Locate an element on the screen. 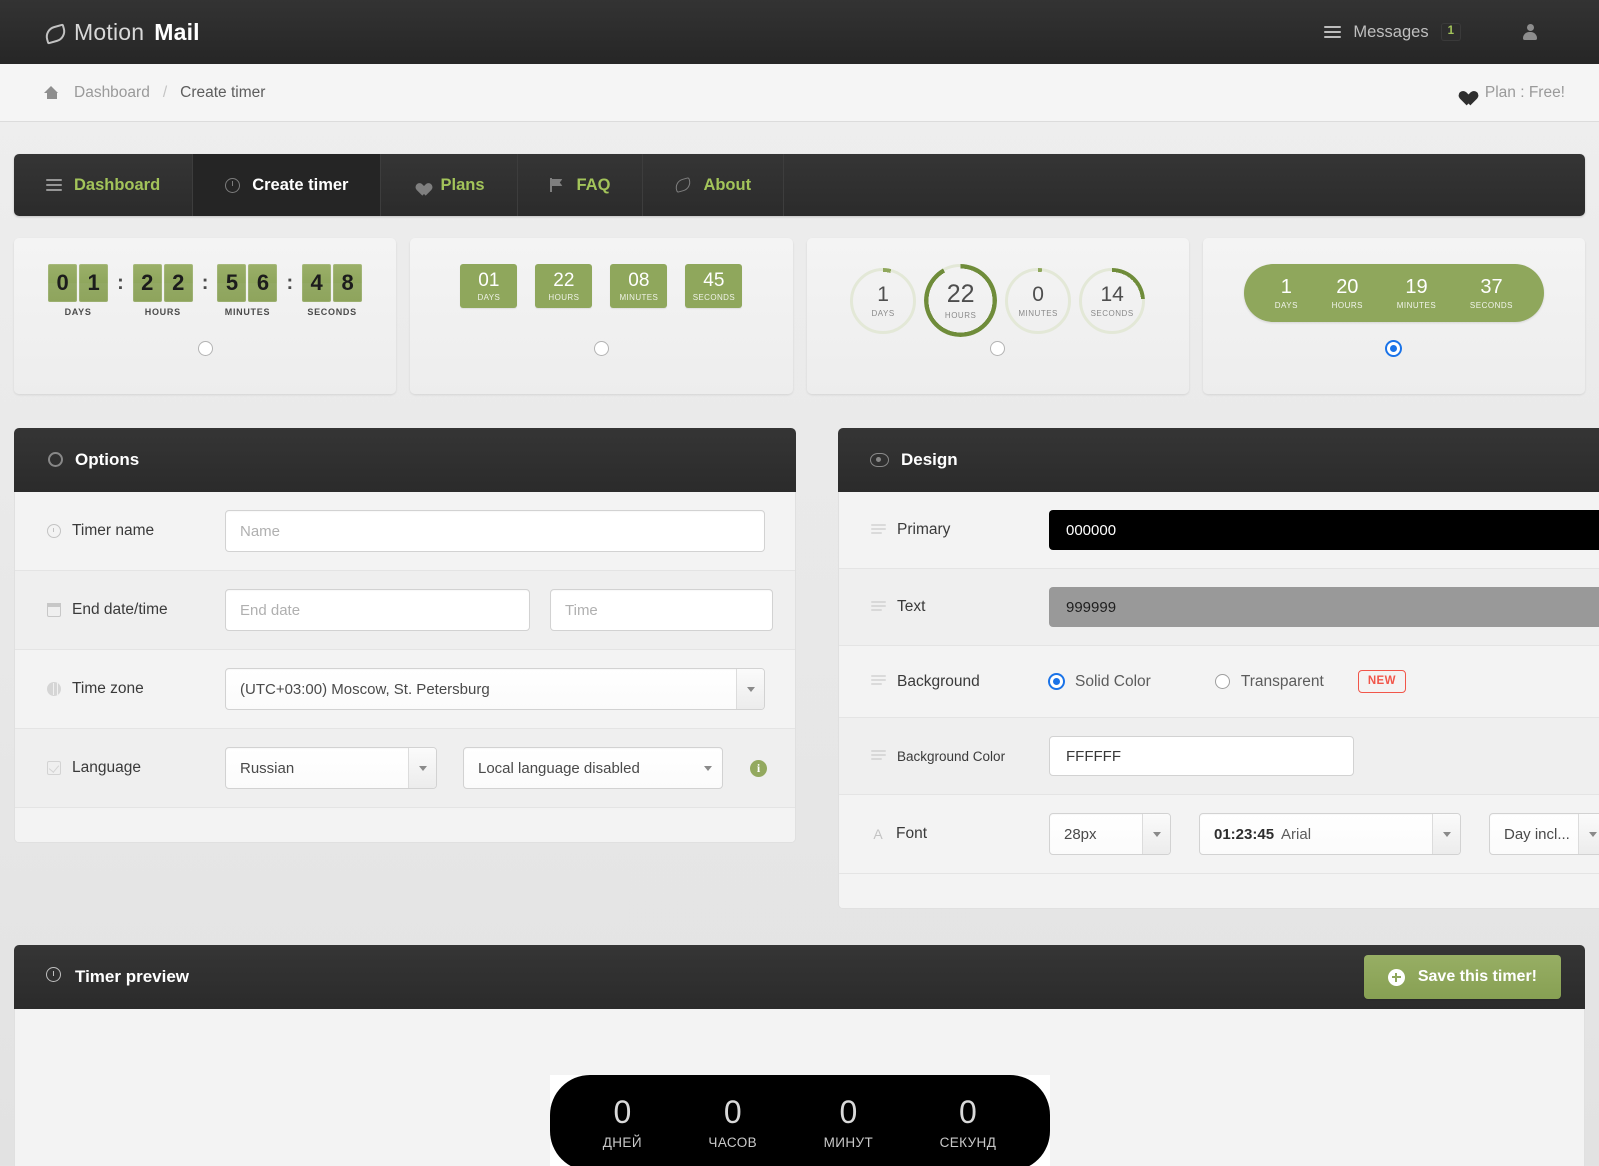 The height and width of the screenshot is (1166, 1599). row-timer-name: Timer name is located at coordinates (405, 531).